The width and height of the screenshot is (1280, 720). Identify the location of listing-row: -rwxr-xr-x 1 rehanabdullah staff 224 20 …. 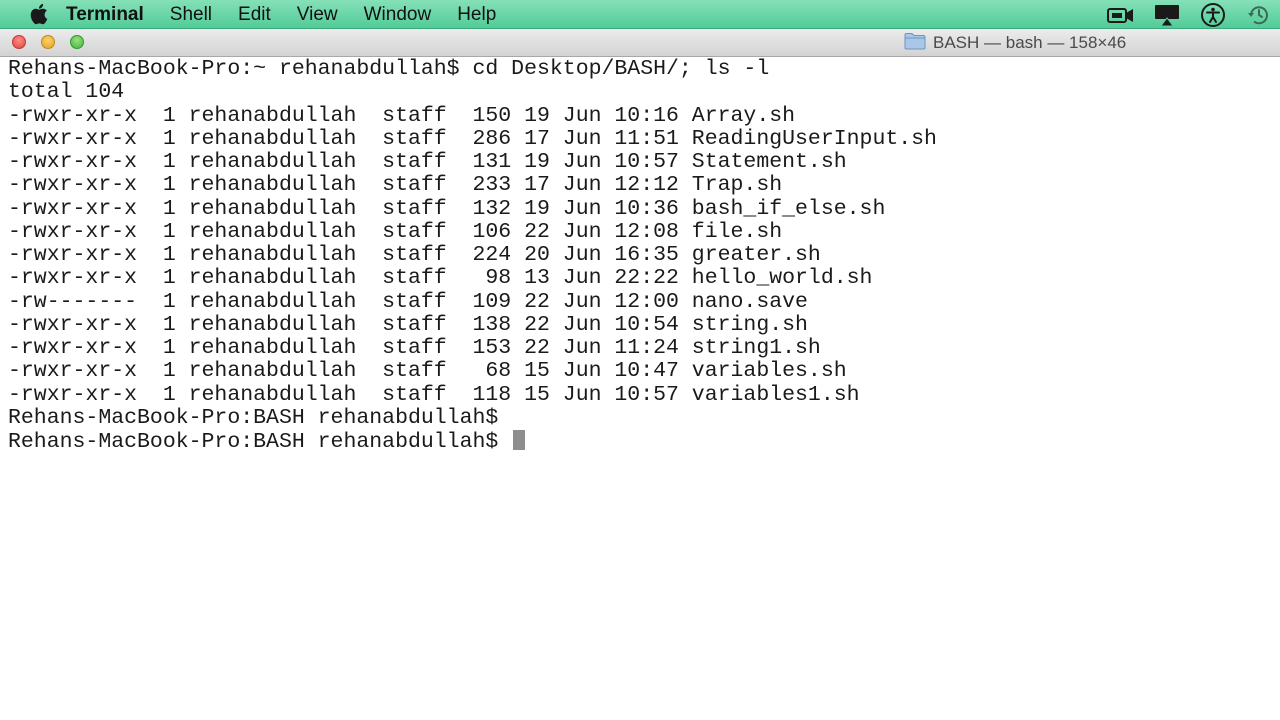
(414, 255).